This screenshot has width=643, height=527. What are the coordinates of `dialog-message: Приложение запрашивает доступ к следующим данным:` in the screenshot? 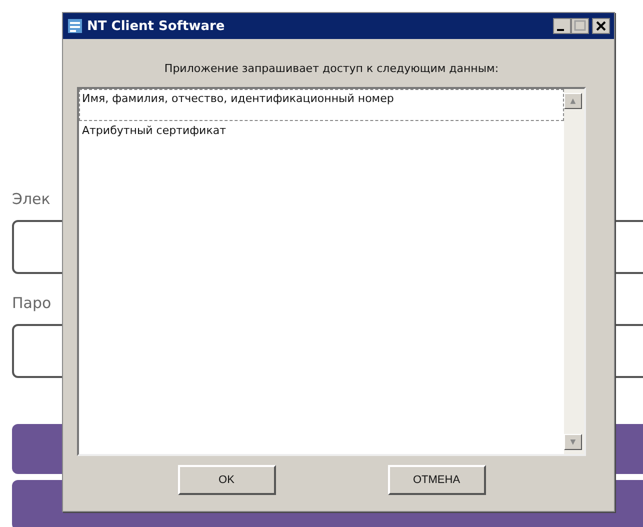 It's located at (331, 68).